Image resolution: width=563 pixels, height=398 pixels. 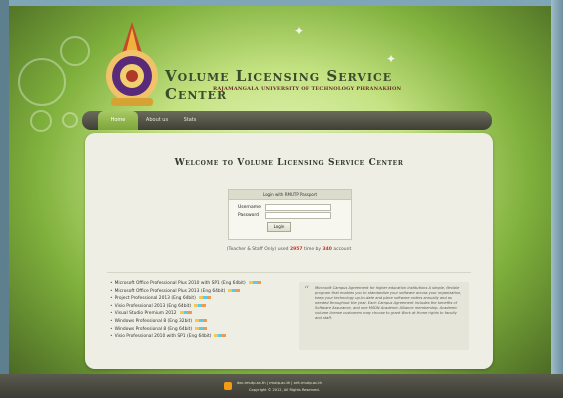 What do you see at coordinates (279, 227) in the screenshot?
I see `login-button: Login` at bounding box center [279, 227].